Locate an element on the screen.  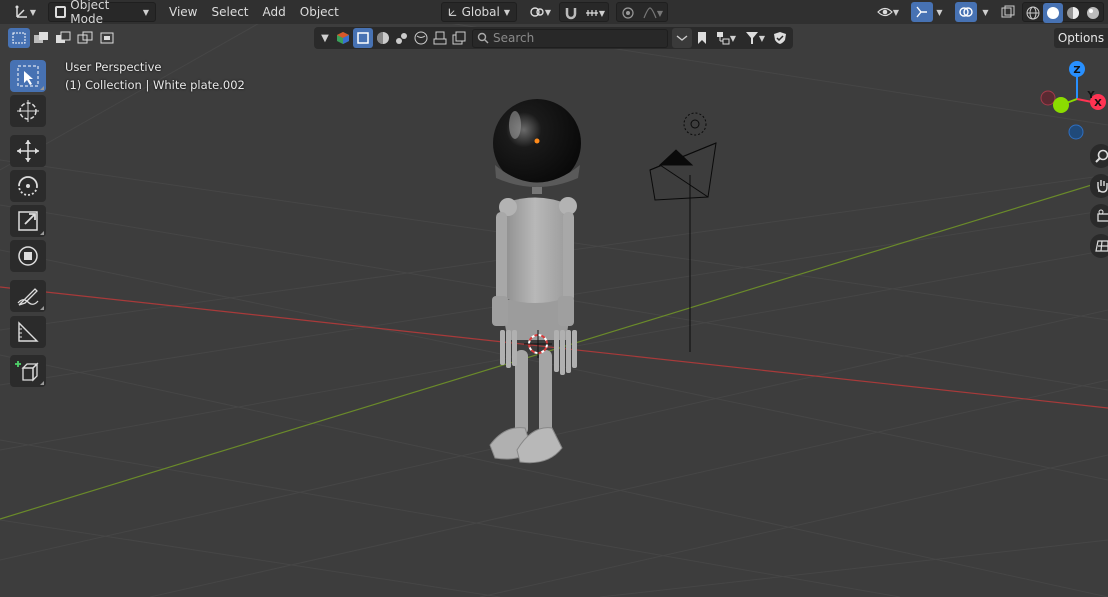
select-intersect-icon is located at coordinates (107, 38).